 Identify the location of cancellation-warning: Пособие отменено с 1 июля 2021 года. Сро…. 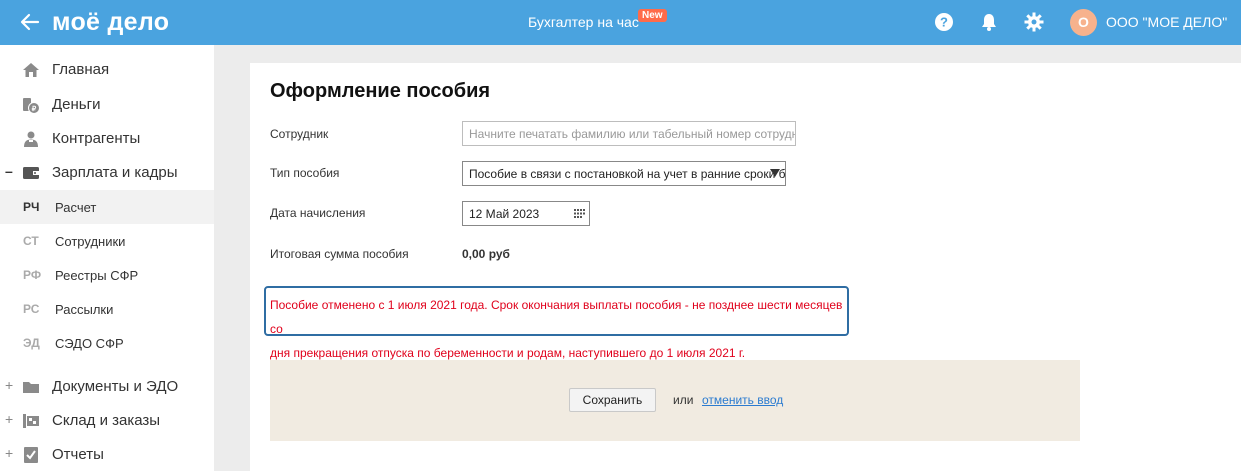
(556, 323).